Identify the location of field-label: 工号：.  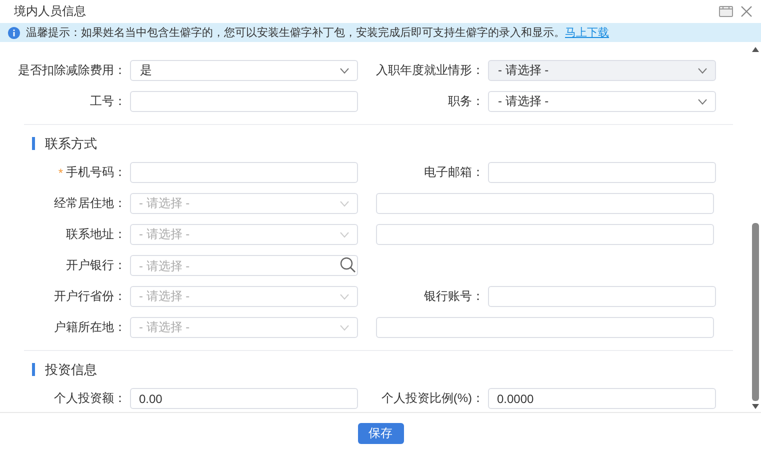
(108, 101).